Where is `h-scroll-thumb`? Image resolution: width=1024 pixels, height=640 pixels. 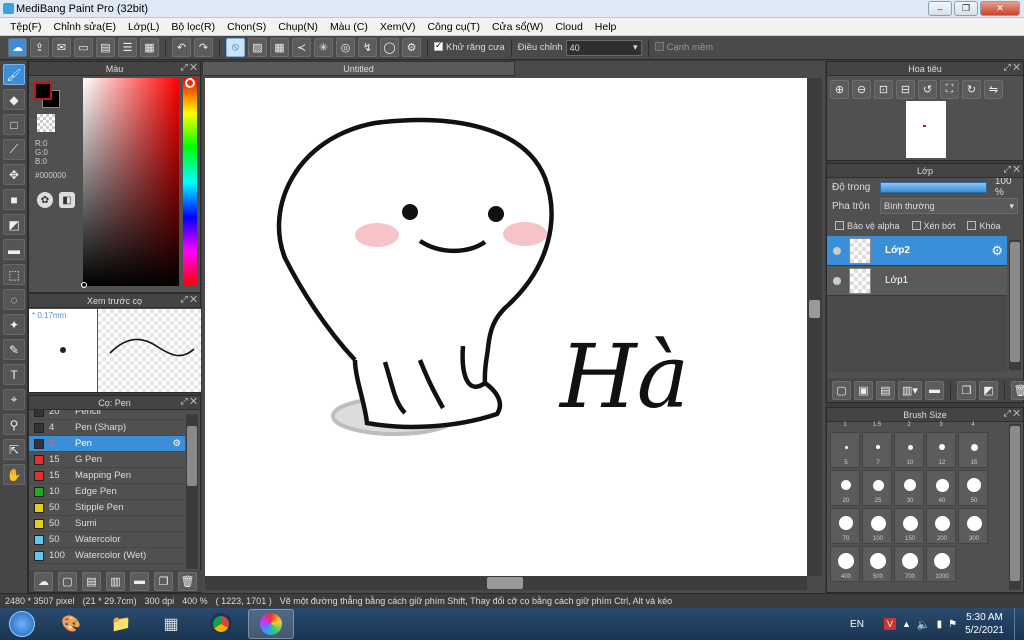
h-scroll-thumb is located at coordinates (505, 583).